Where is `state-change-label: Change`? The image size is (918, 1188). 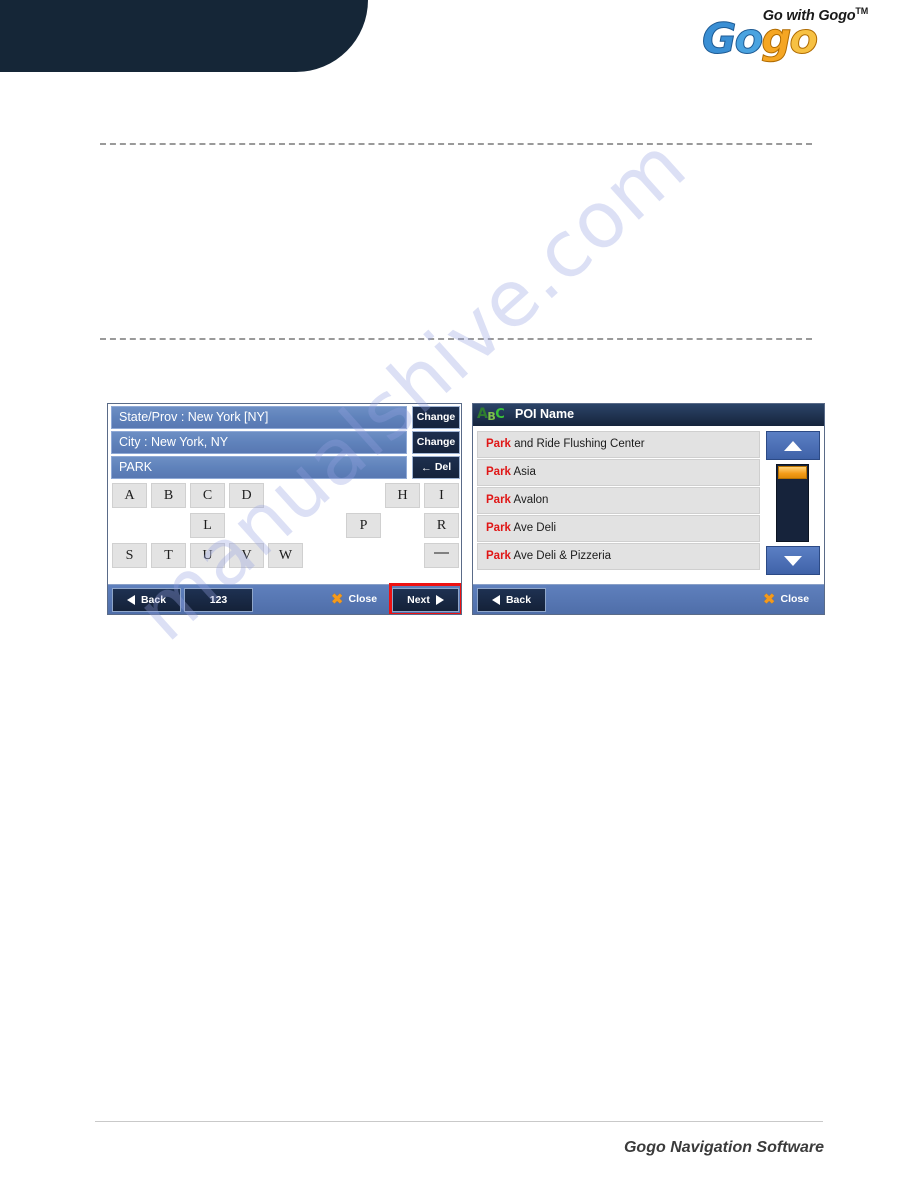
state-change-label: Change is located at coordinates (436, 417).